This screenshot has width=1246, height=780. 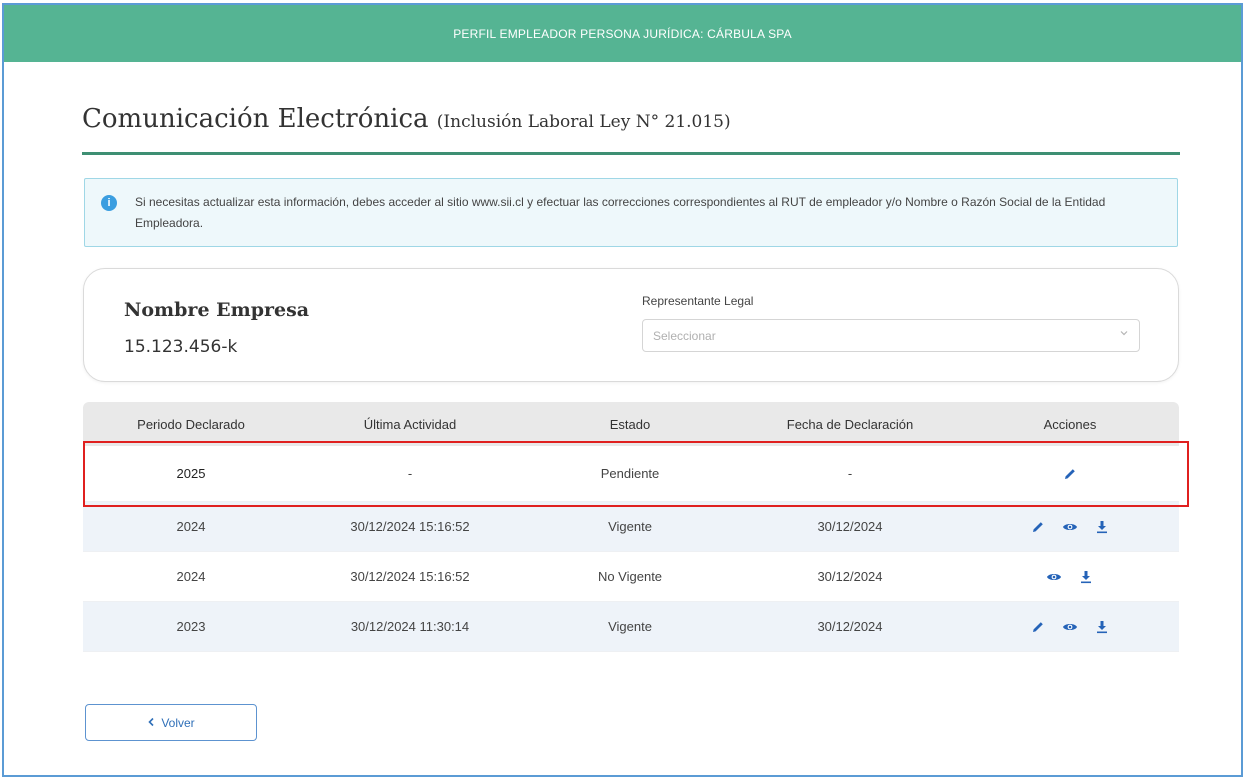 What do you see at coordinates (684, 336) in the screenshot?
I see `representante-placeholder: Seleccionar` at bounding box center [684, 336].